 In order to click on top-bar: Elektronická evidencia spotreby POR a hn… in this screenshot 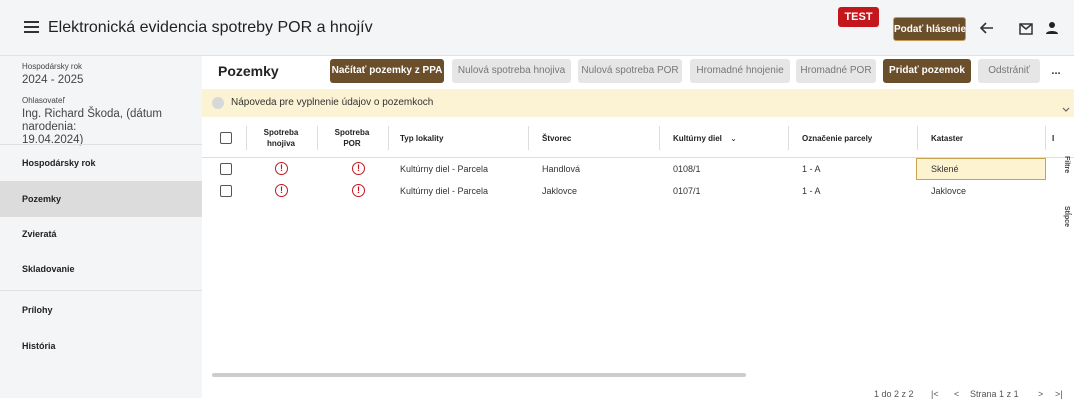, I will do `click(537, 28)`.